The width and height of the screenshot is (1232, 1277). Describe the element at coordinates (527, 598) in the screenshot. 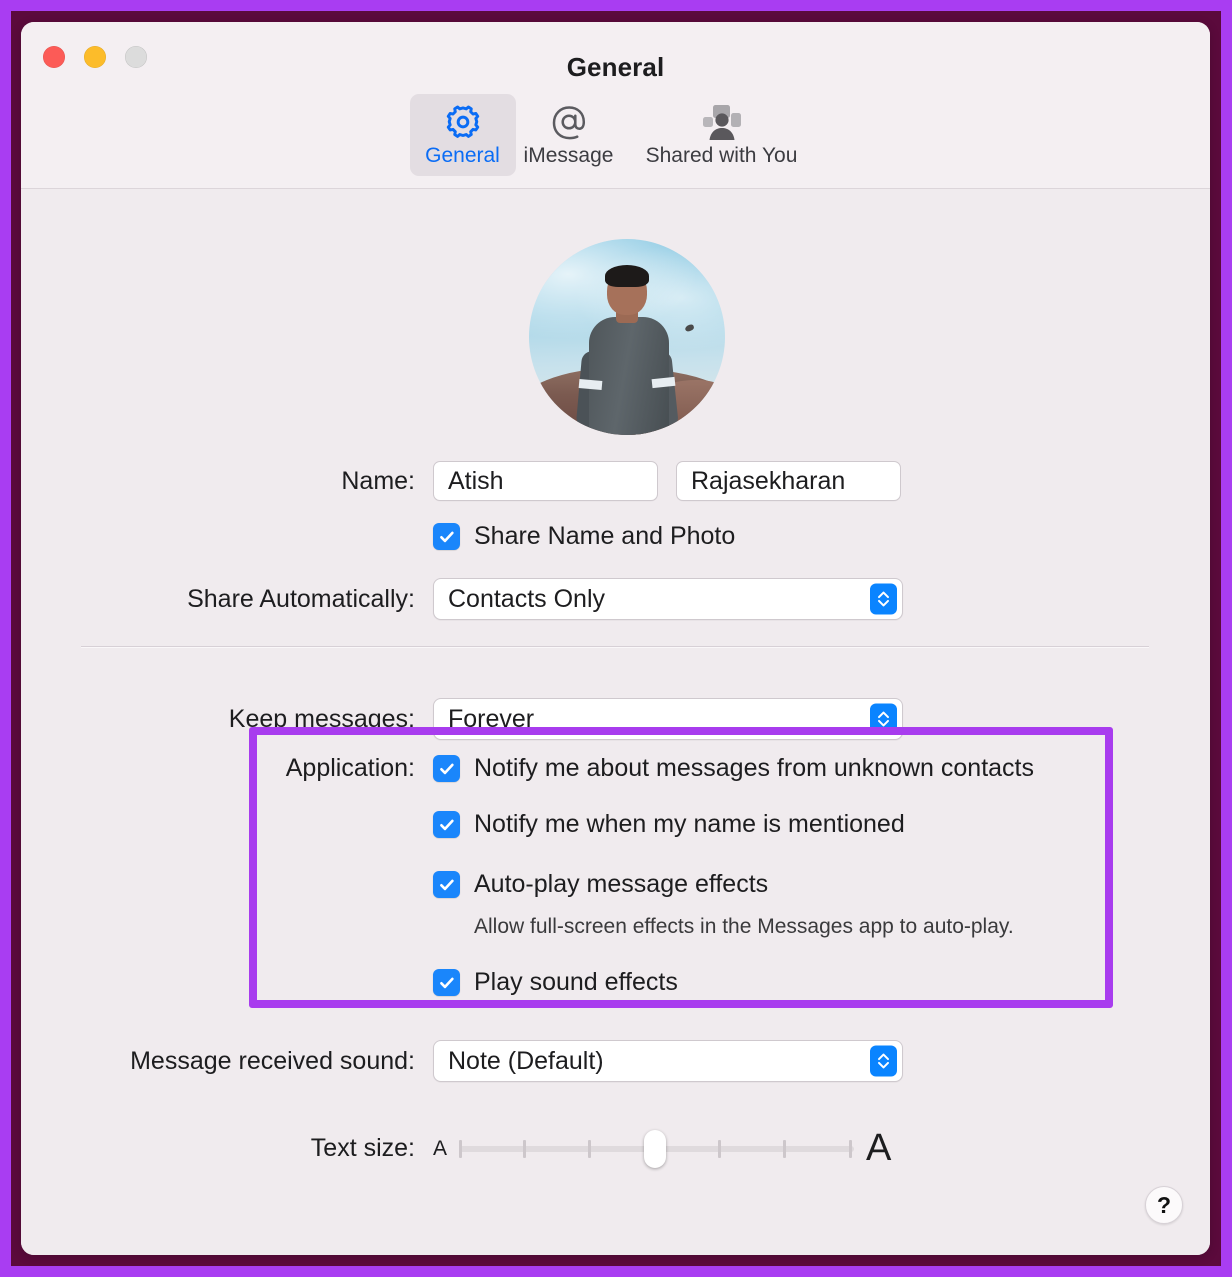

I see `share-automatically-value: Contacts Only` at that location.